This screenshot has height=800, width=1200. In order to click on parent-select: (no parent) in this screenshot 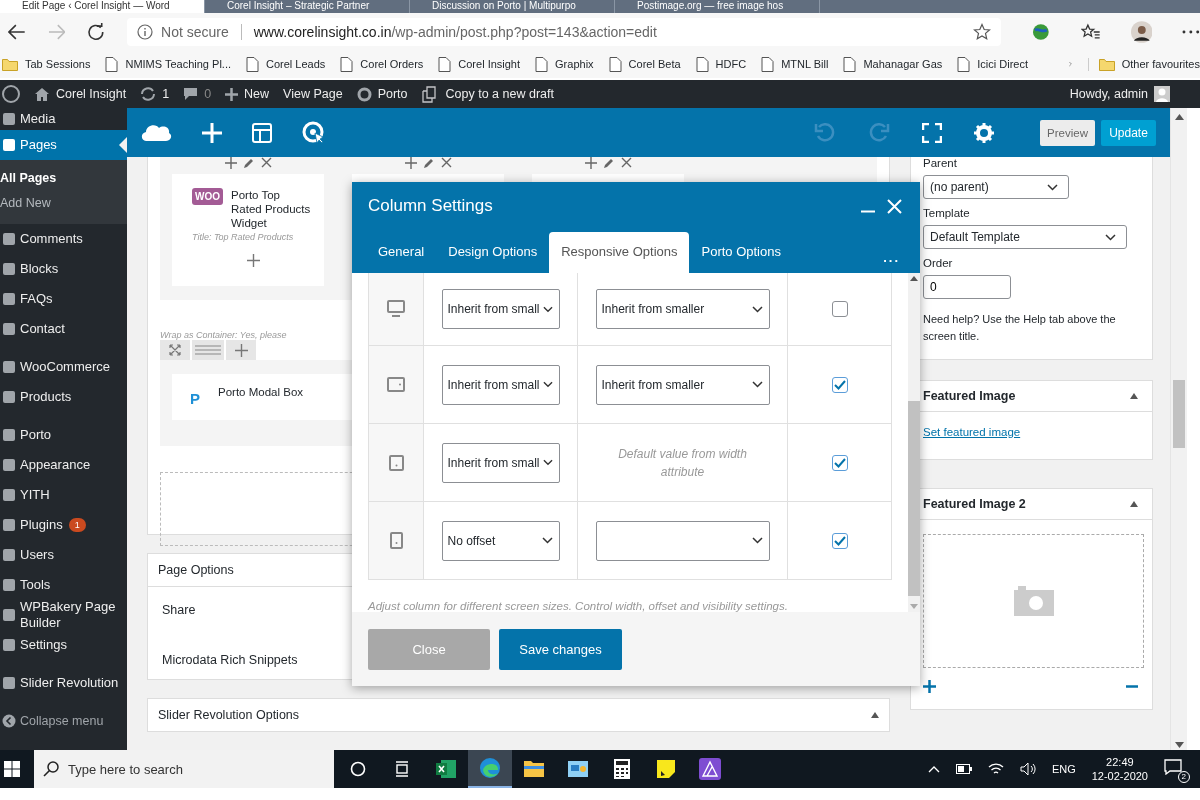, I will do `click(996, 187)`.